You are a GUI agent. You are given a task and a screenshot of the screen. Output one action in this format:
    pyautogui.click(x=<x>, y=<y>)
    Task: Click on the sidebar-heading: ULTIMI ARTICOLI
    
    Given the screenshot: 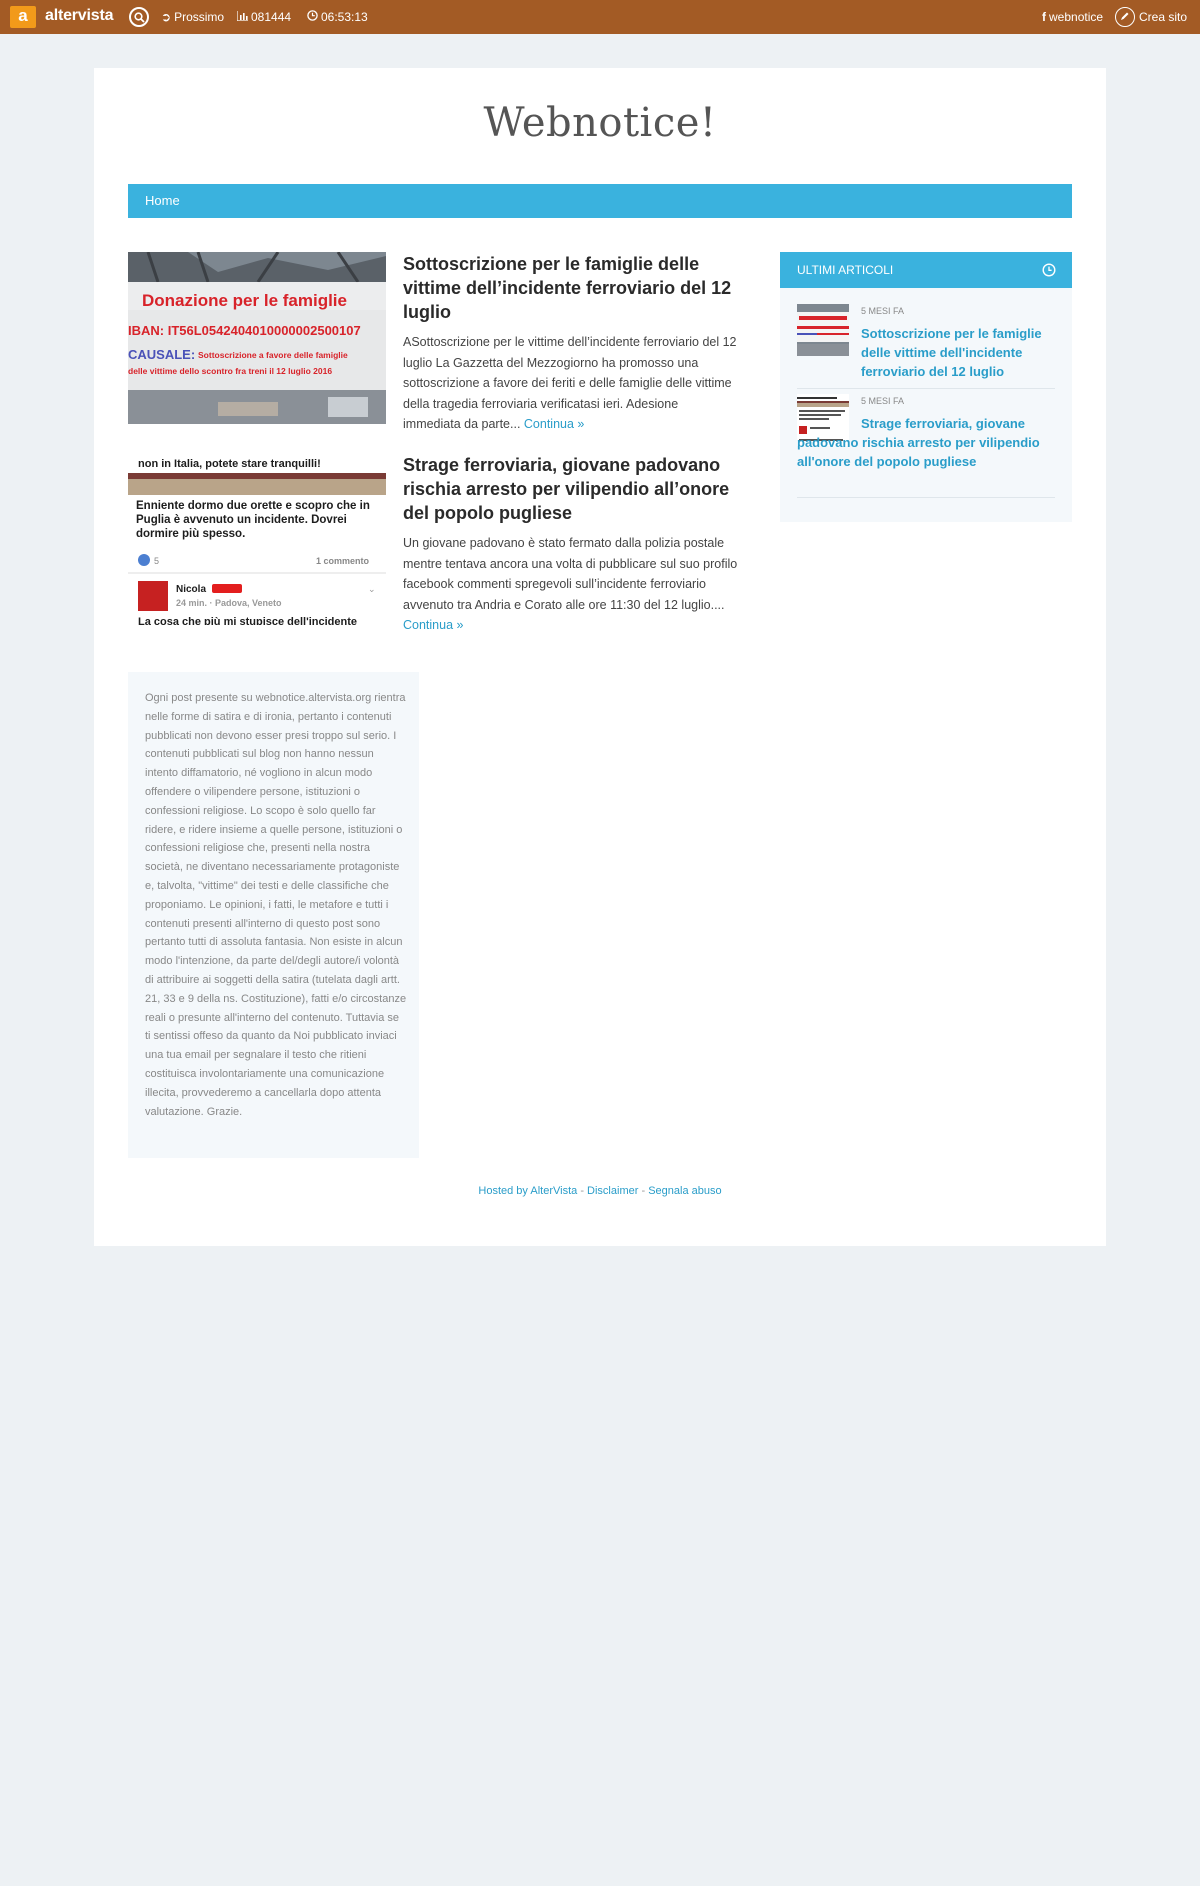 What is the action you would take?
    pyautogui.click(x=845, y=270)
    